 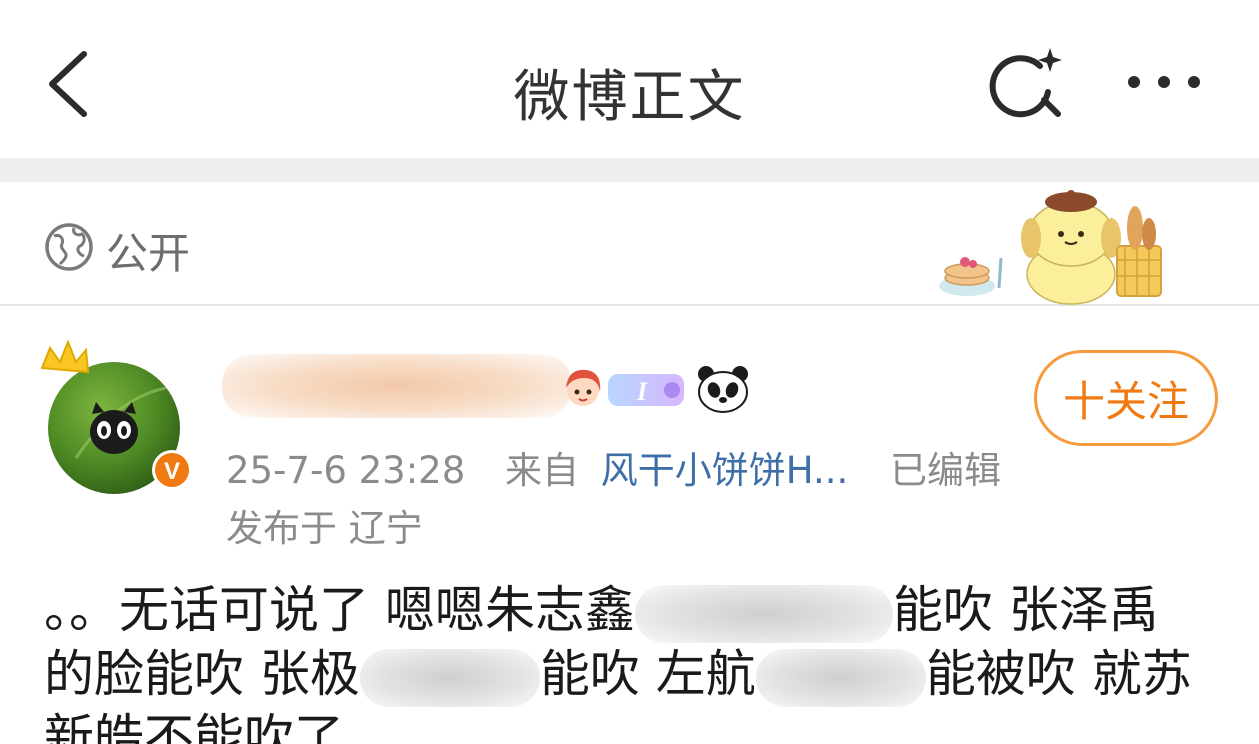 What do you see at coordinates (629, 97) in the screenshot?
I see `page-title: 微博正文` at bounding box center [629, 97].